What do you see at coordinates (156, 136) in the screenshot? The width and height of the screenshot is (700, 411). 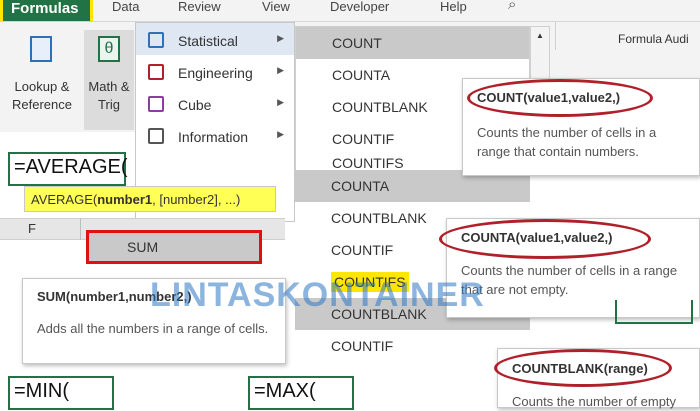 I see `information-icon` at bounding box center [156, 136].